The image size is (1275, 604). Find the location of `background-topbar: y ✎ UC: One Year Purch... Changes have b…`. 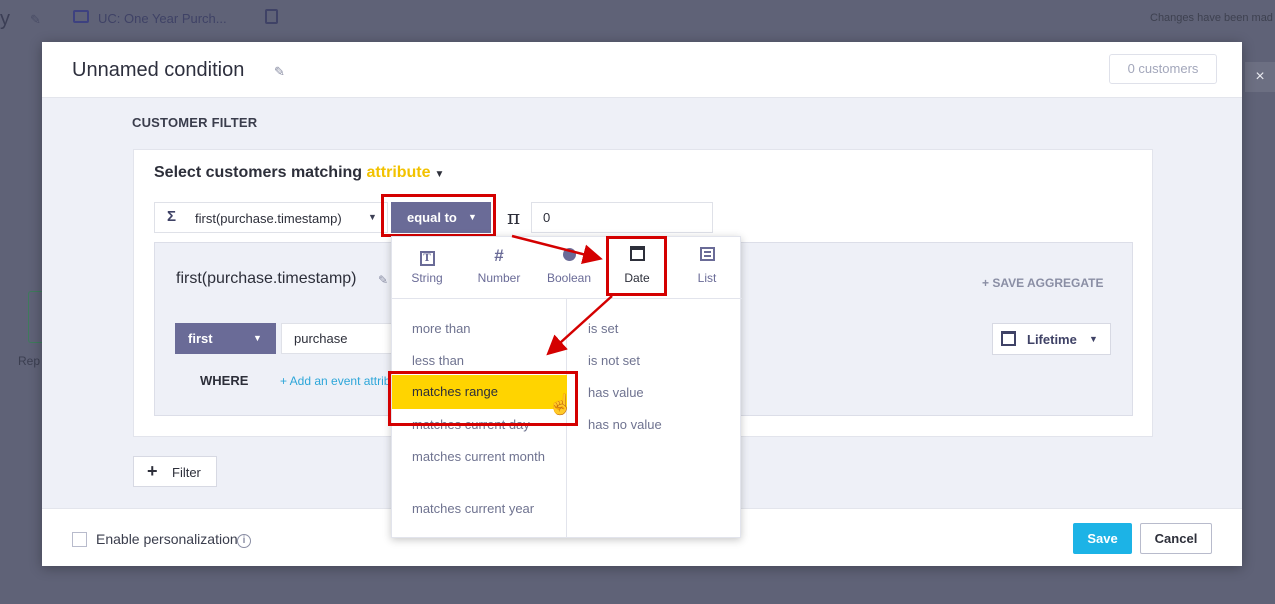

background-topbar: y ✎ UC: One Year Purch... Changes have b… is located at coordinates (637, 20).